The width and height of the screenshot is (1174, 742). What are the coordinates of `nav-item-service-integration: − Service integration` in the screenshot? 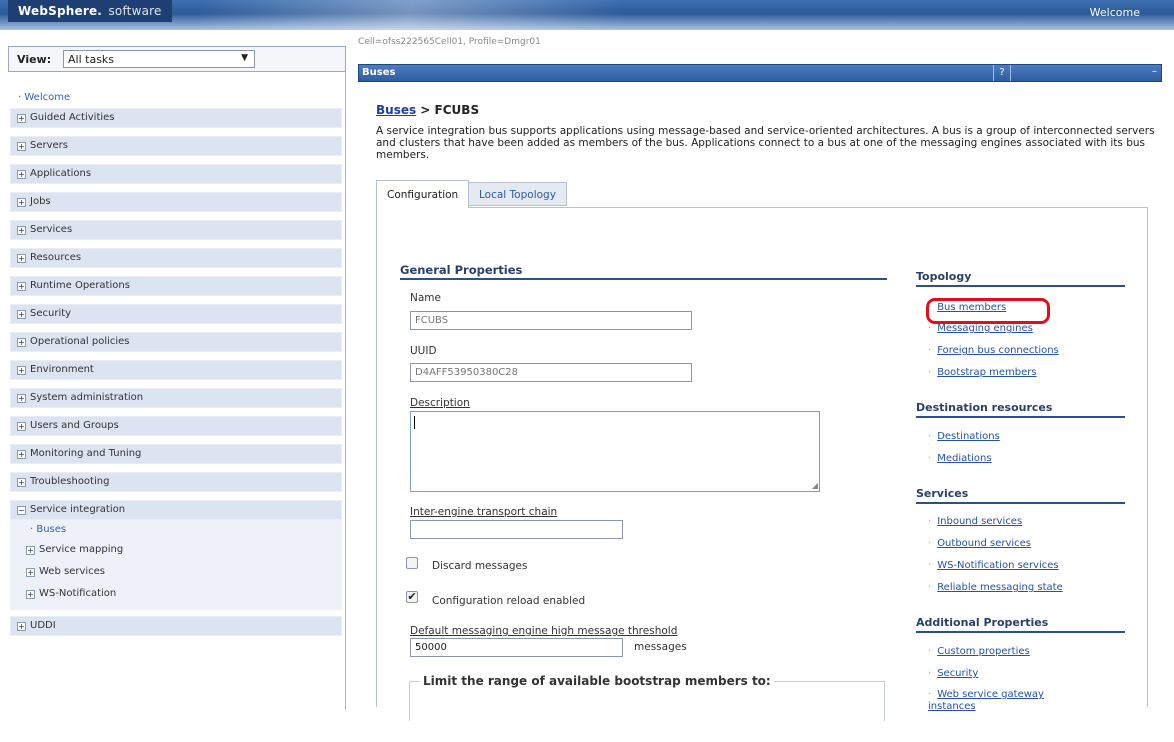 It's located at (176, 510).